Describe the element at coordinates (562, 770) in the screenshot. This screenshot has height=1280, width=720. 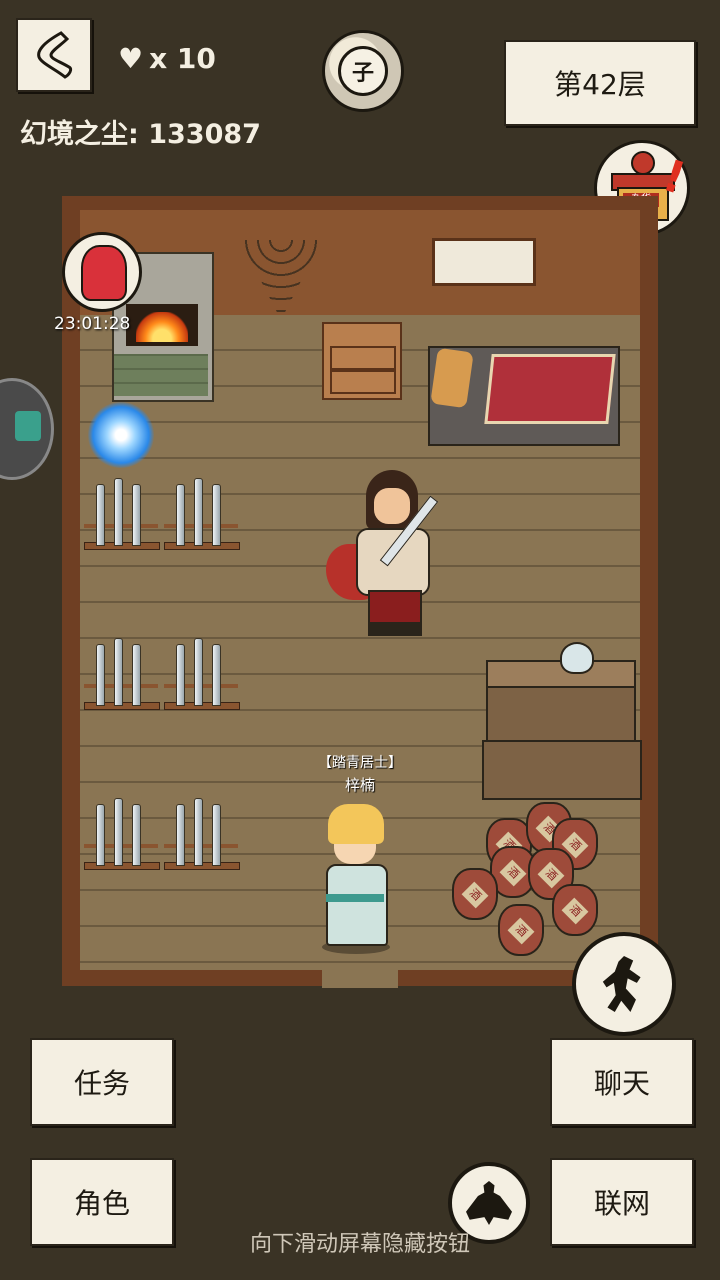
I see `wooden-bench` at that location.